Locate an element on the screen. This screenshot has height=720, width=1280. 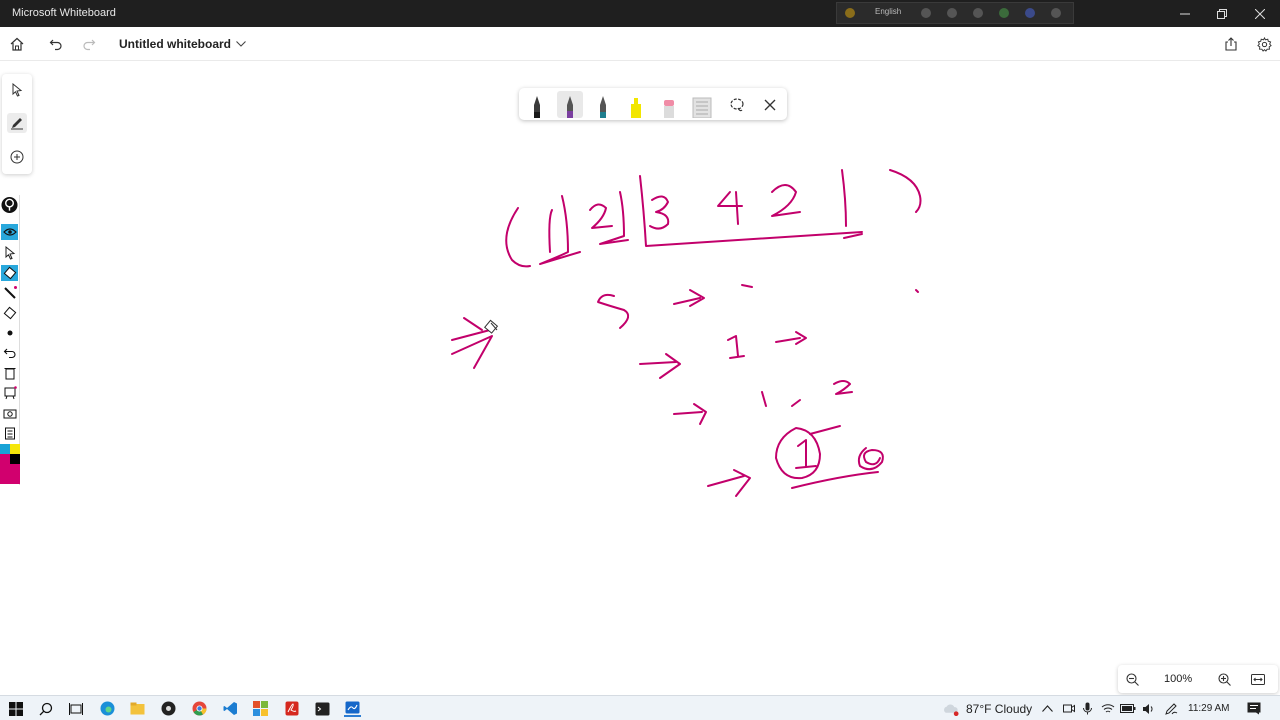
undo-button is located at coordinates (56, 44).